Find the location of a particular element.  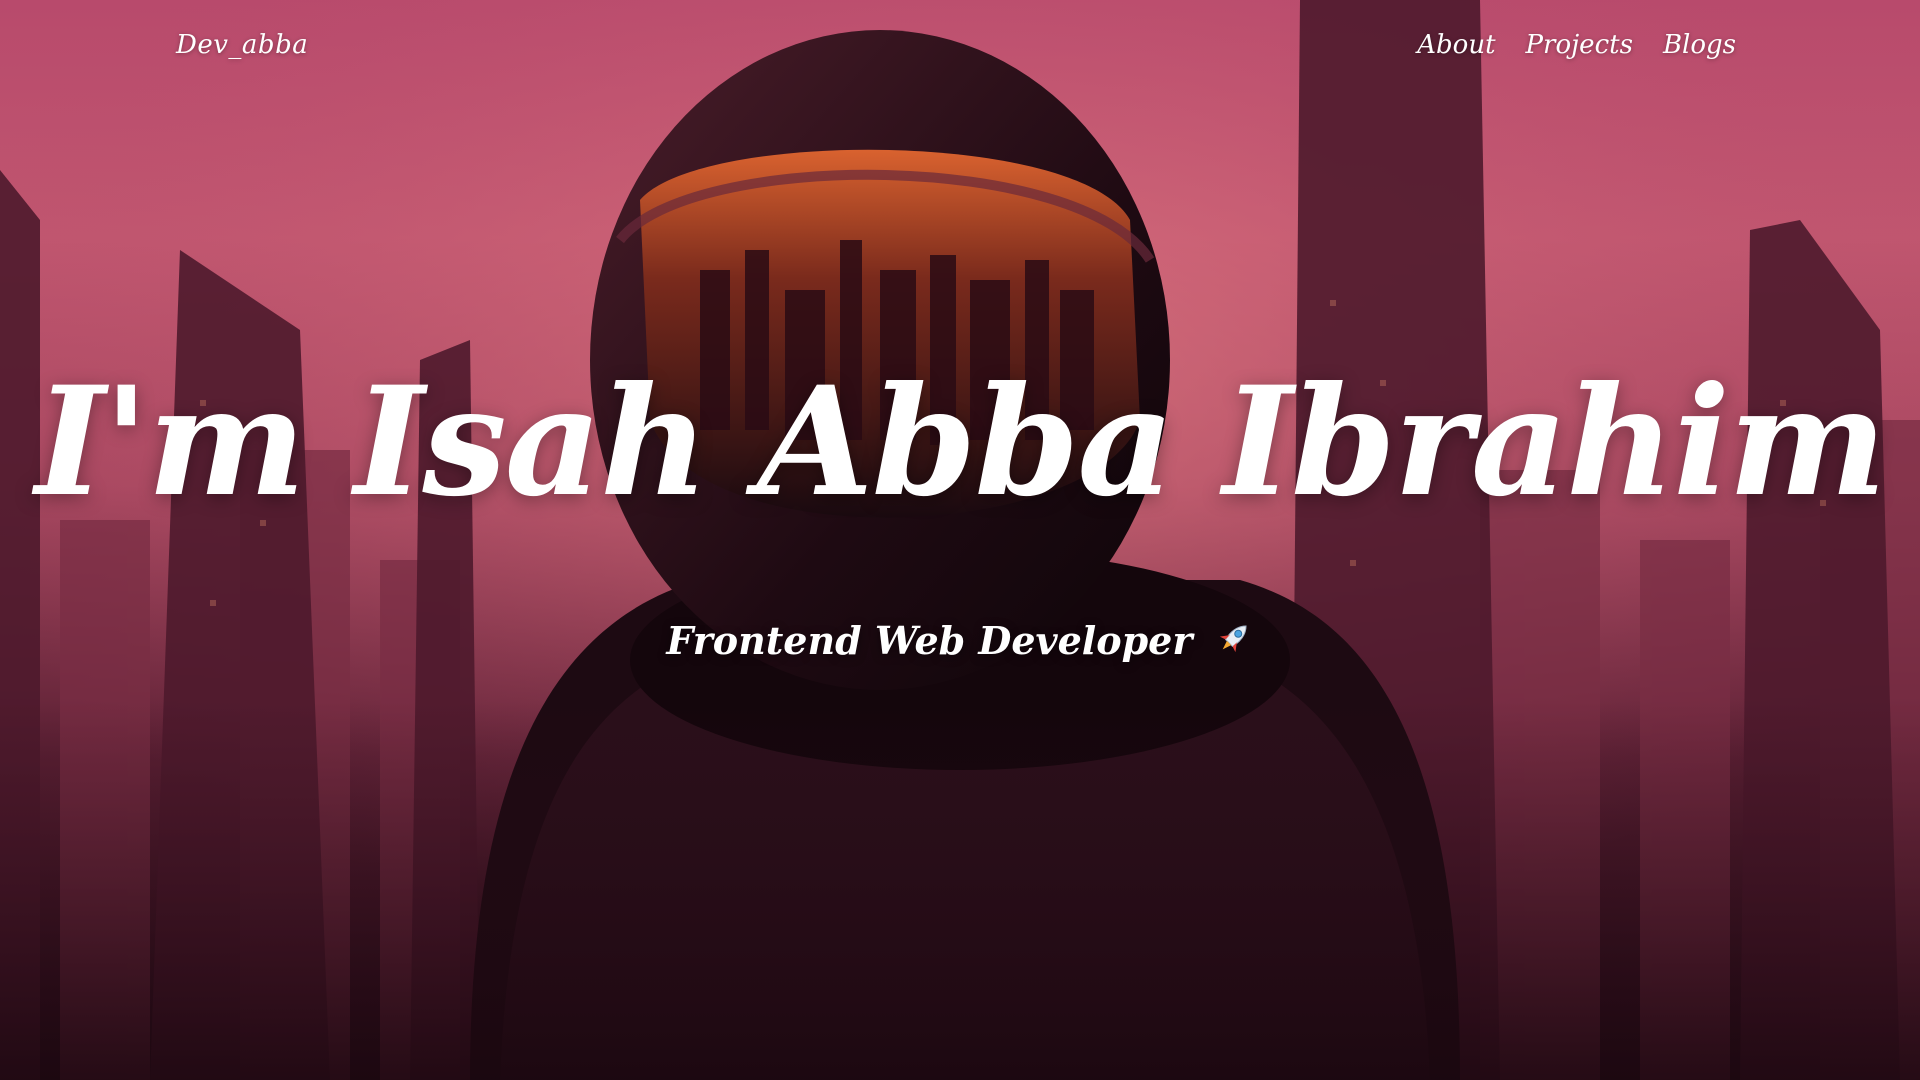

nav-links: About Projects Blogs is located at coordinates (1576, 45).